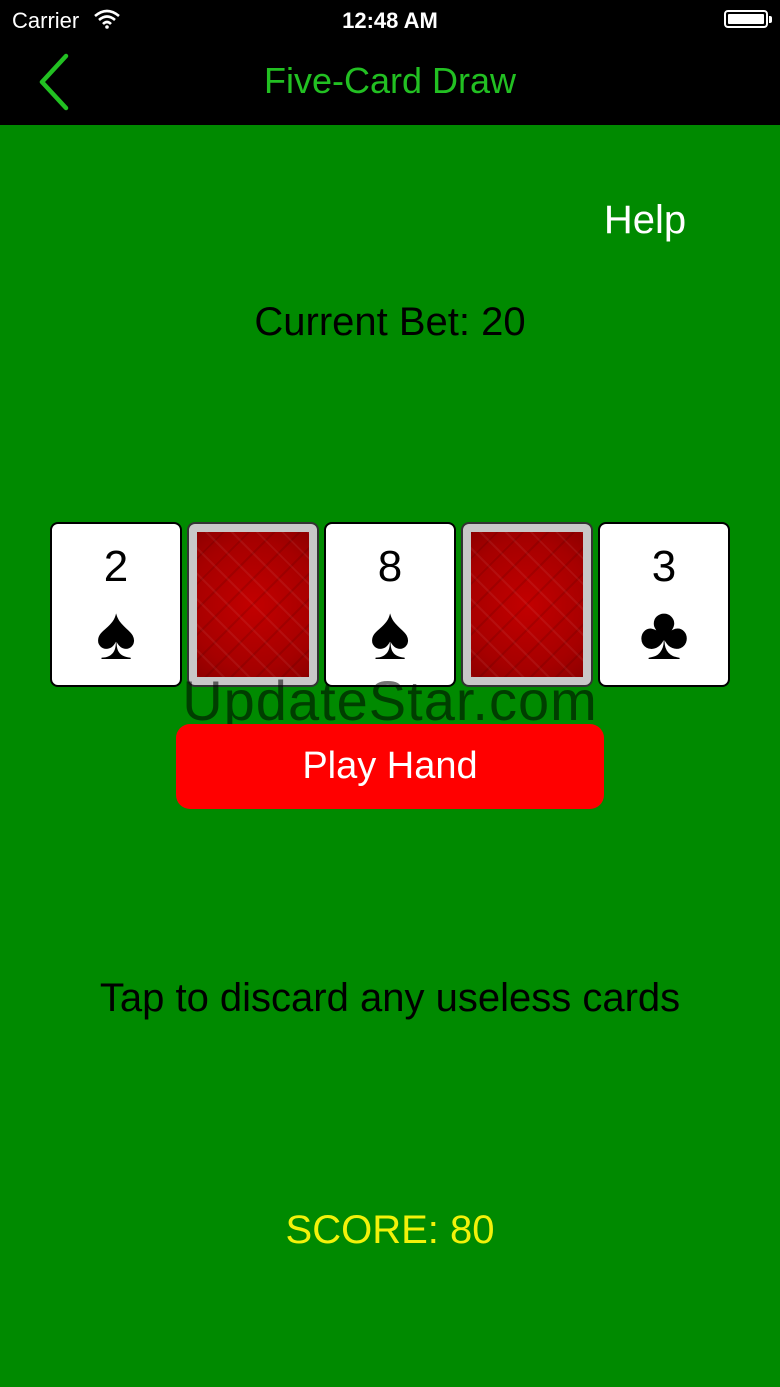 The height and width of the screenshot is (1387, 780). What do you see at coordinates (116, 566) in the screenshot?
I see `card-rank: 2` at bounding box center [116, 566].